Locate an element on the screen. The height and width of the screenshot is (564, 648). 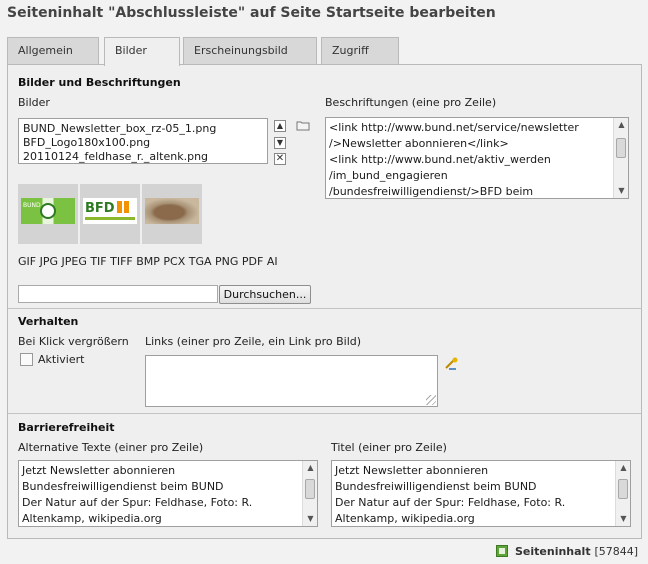
record-id: [57844] is located at coordinates (616, 551).